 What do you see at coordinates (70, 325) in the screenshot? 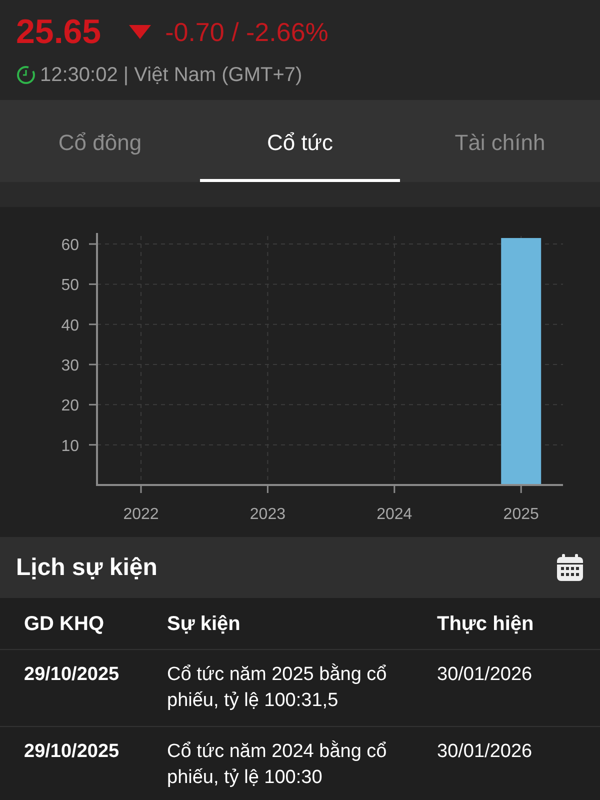
I see `axis-label: 40` at bounding box center [70, 325].